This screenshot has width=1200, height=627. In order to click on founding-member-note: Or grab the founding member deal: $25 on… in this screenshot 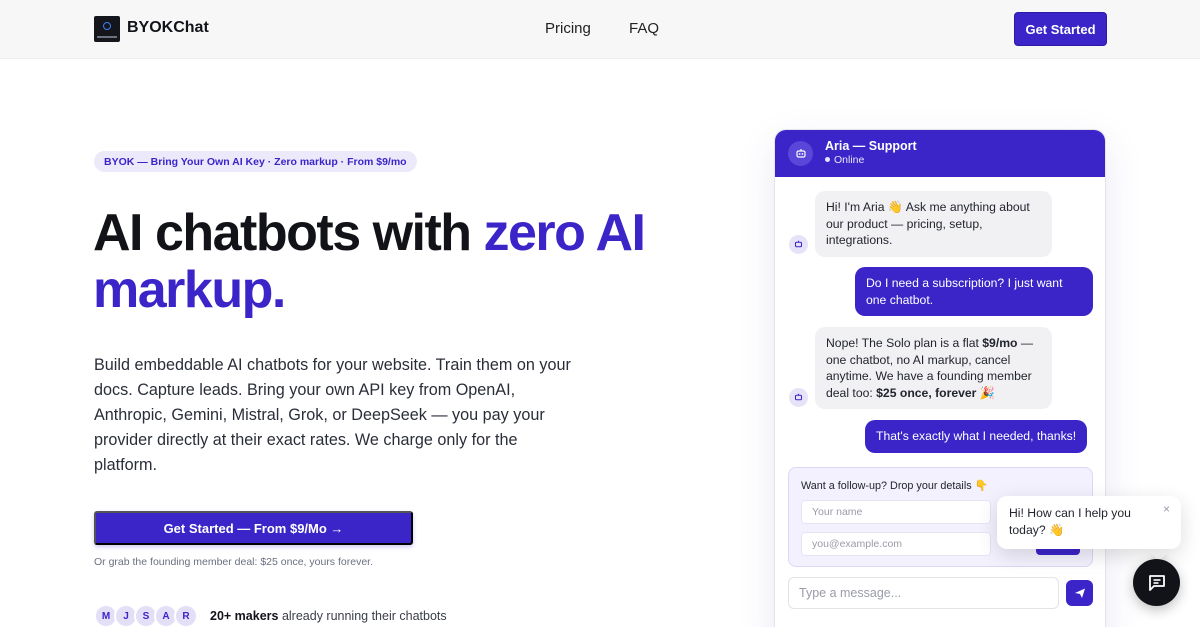, I will do `click(233, 562)`.